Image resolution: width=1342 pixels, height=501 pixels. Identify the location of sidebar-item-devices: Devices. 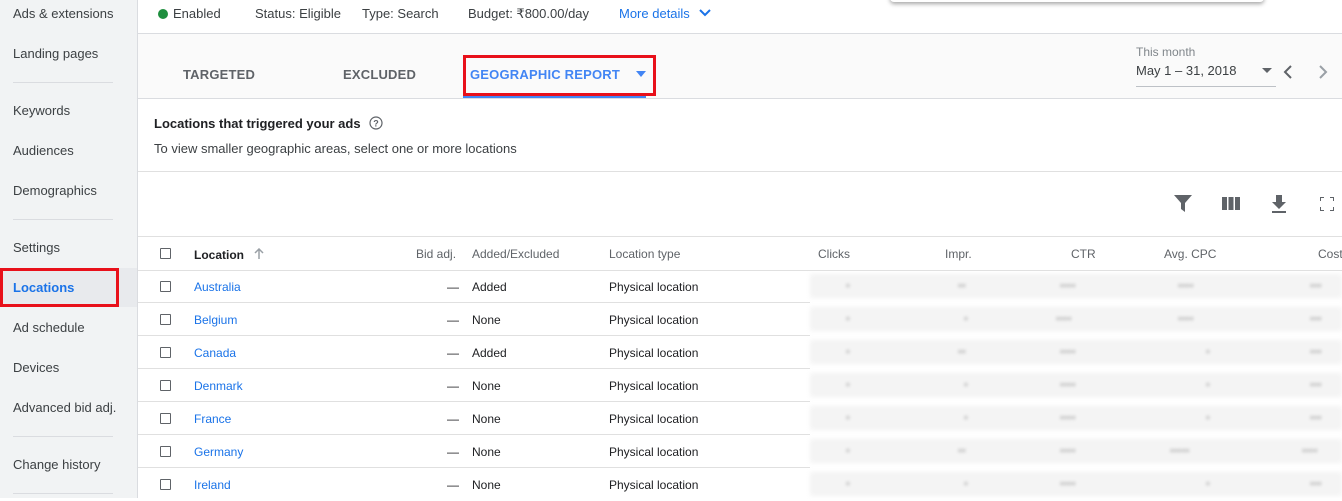
(36, 368).